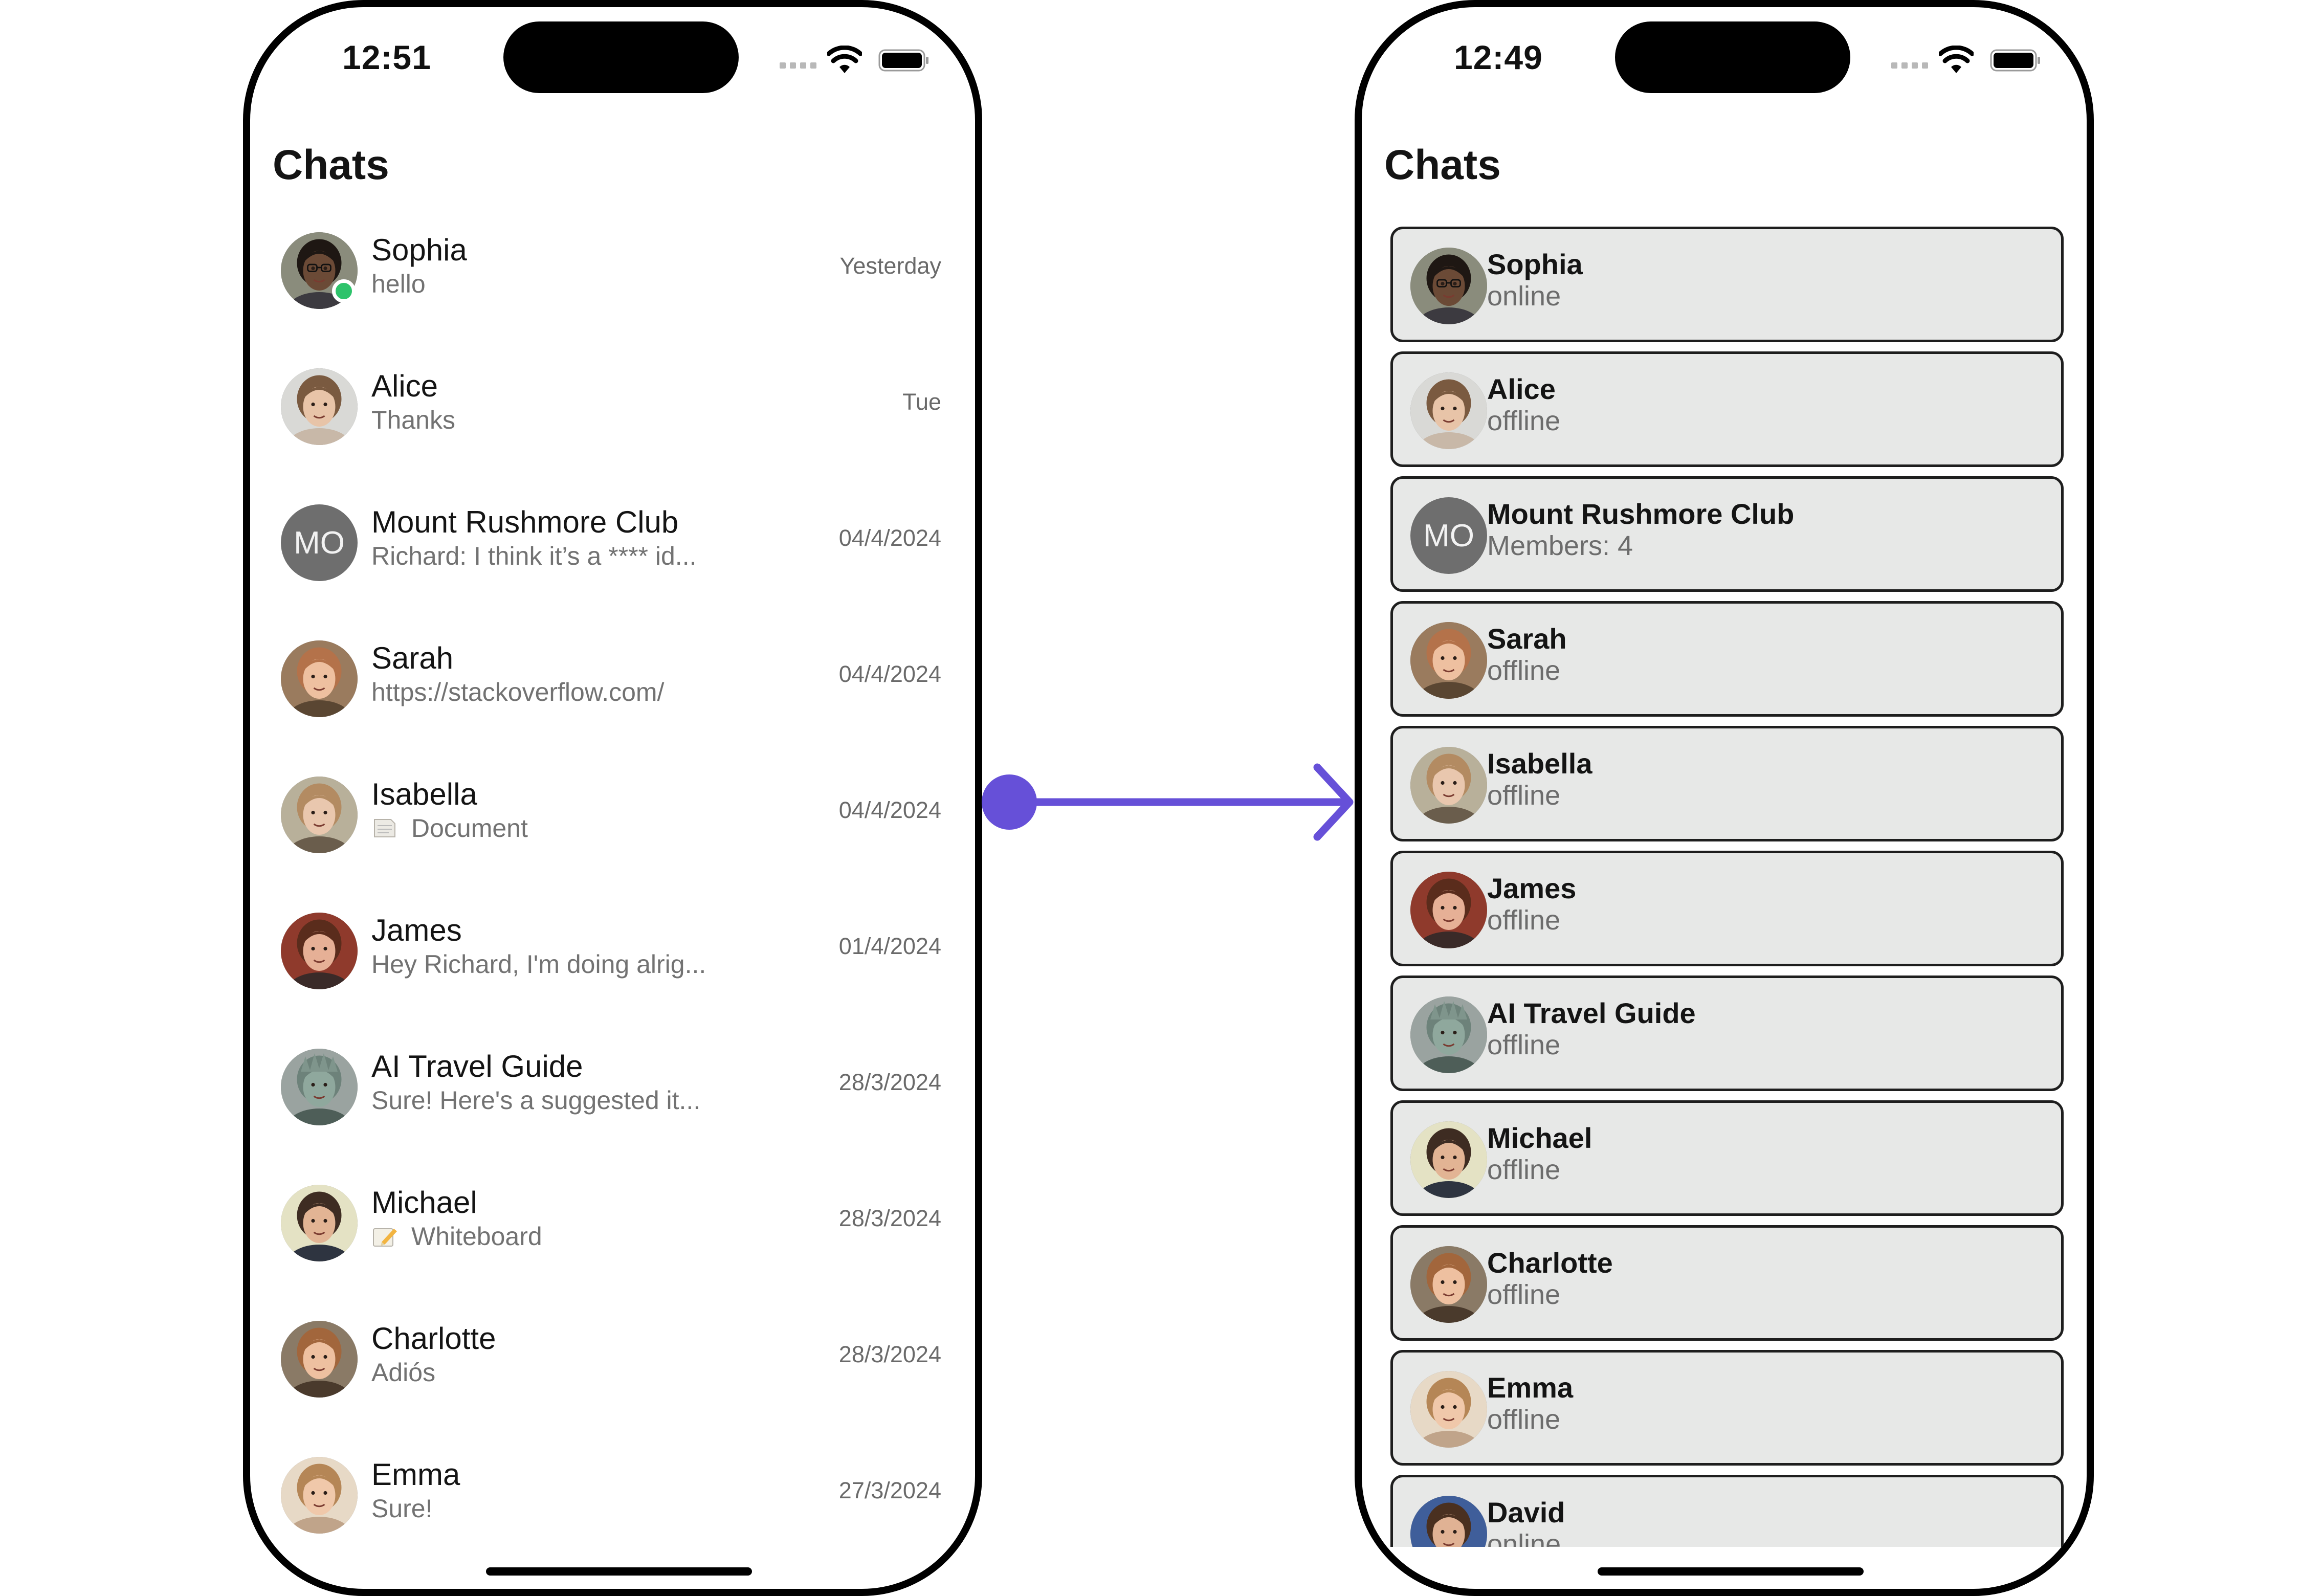  Describe the element at coordinates (612, 1515) in the screenshot. I see `conversation-item: Emma Sure! 27/3/2024` at that location.